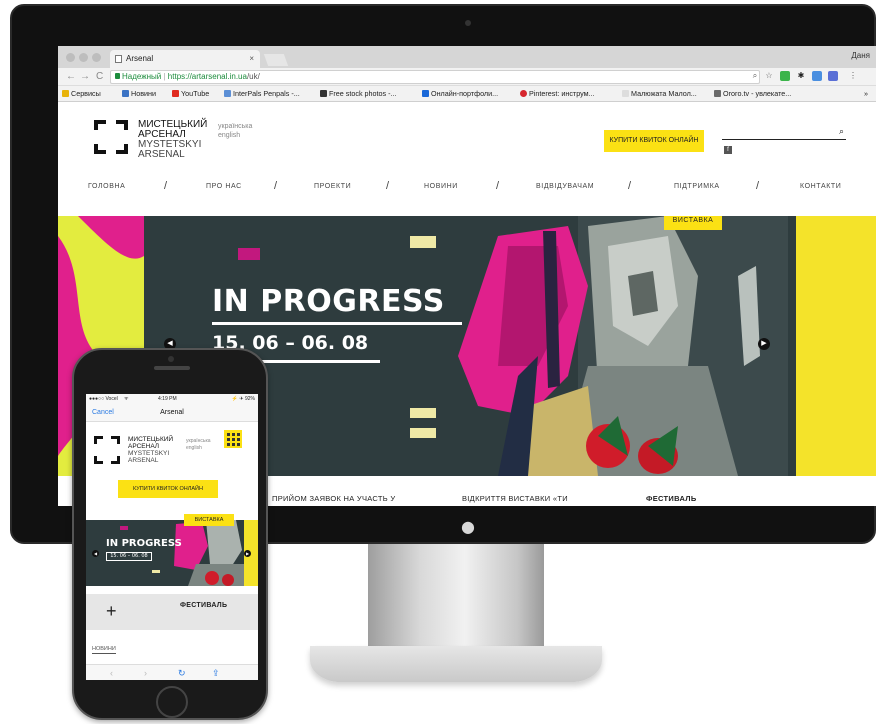  What do you see at coordinates (103, 413) in the screenshot?
I see `cancel-button: Cancel` at bounding box center [103, 413].